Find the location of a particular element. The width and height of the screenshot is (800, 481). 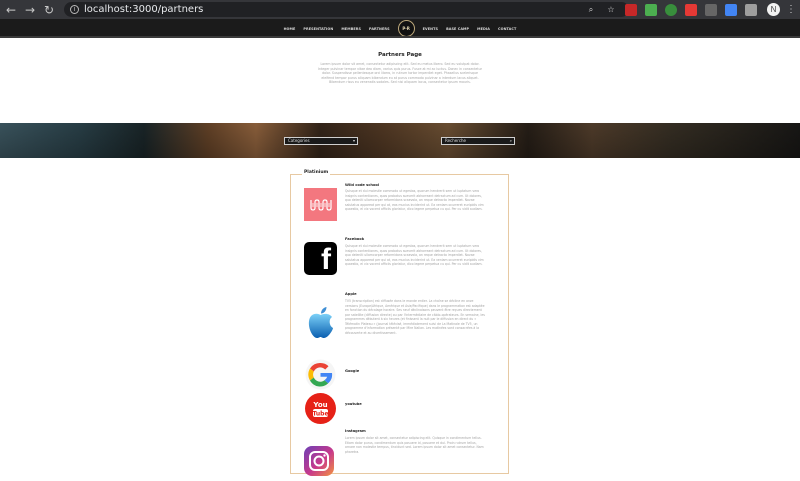

back-arrow-icon: ← is located at coordinates (11, 10).